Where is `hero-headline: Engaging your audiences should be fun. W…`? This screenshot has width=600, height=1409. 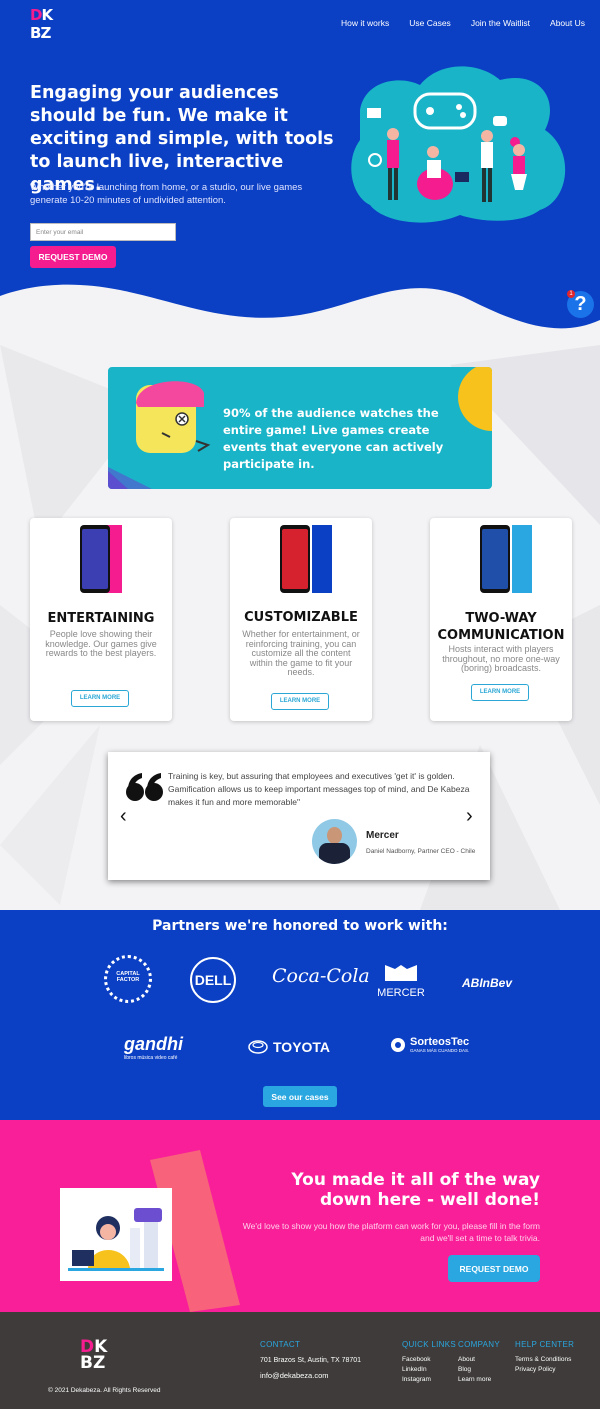 hero-headline: Engaging your audiences should be fun. W… is located at coordinates (182, 139).